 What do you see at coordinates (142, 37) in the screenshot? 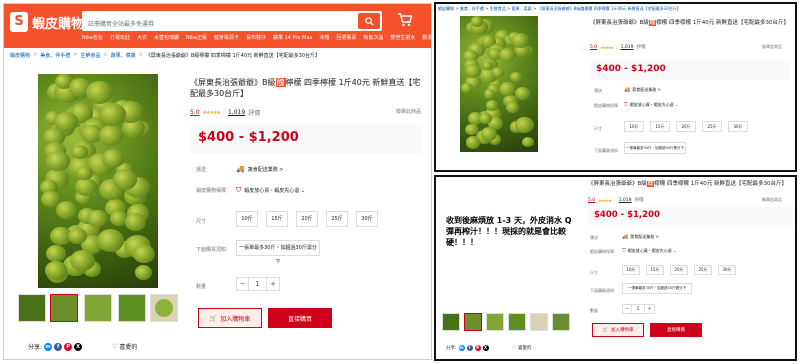
I see `hot-word-link: 大衣` at bounding box center [142, 37].